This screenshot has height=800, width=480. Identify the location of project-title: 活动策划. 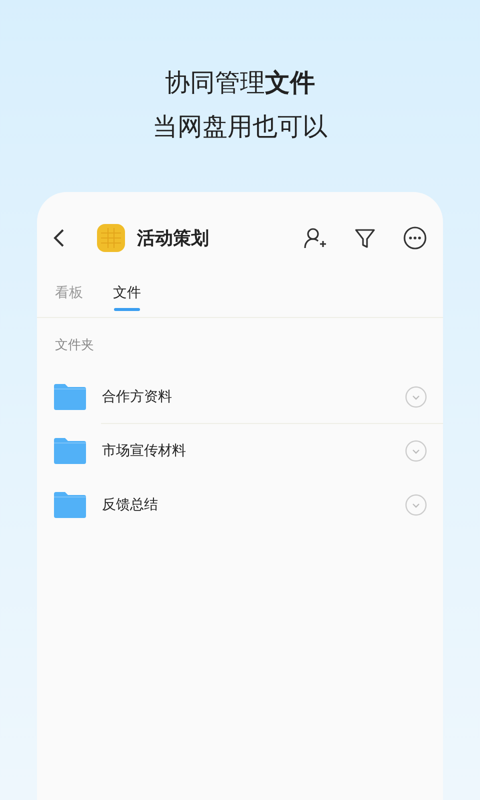
(173, 238).